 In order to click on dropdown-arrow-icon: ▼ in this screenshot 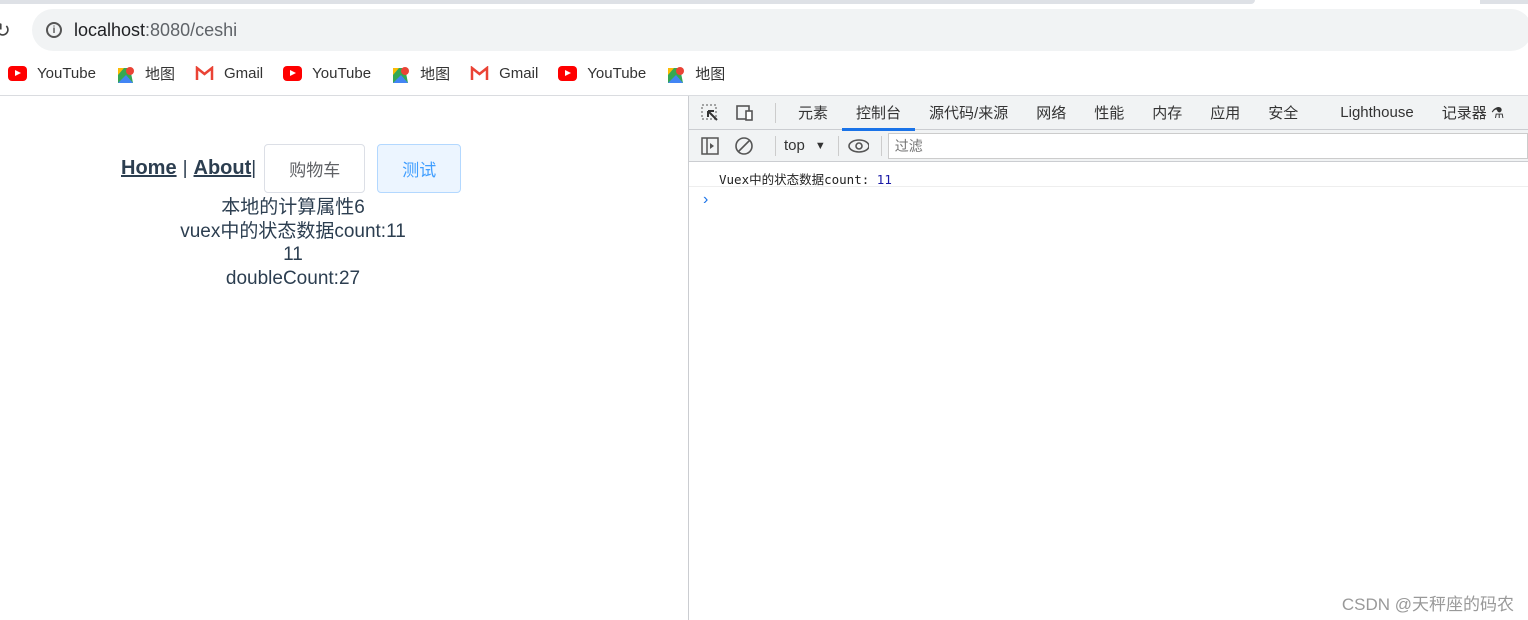, I will do `click(820, 145)`.